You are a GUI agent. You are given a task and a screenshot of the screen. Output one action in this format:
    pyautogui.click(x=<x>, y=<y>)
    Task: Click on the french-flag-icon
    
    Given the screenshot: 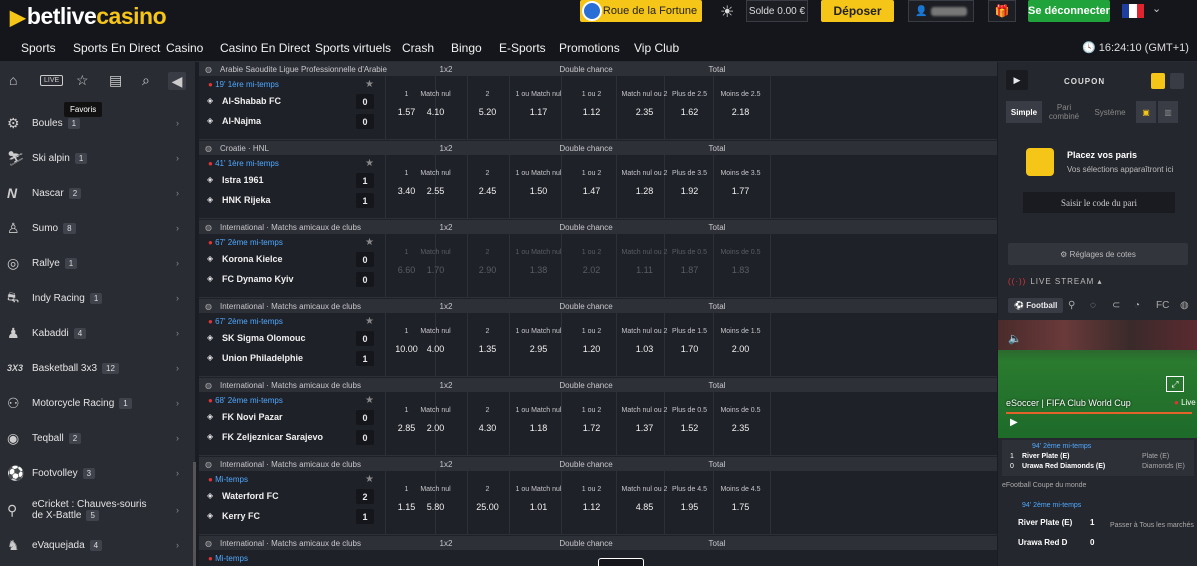 What is the action you would take?
    pyautogui.click(x=1133, y=11)
    